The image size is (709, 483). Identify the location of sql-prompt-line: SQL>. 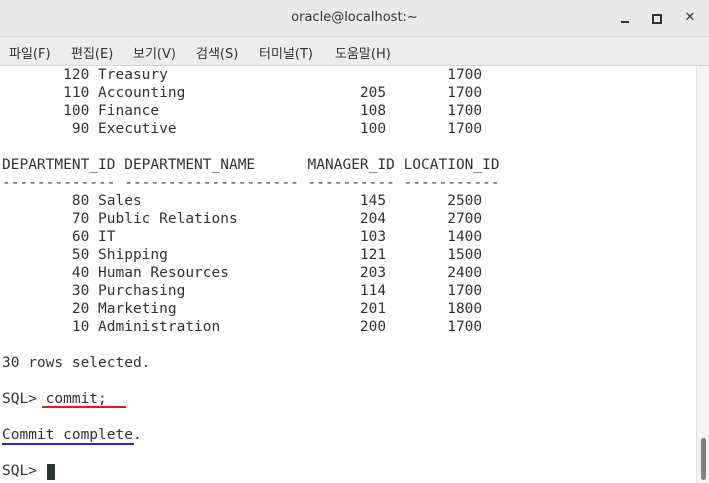
(24, 471).